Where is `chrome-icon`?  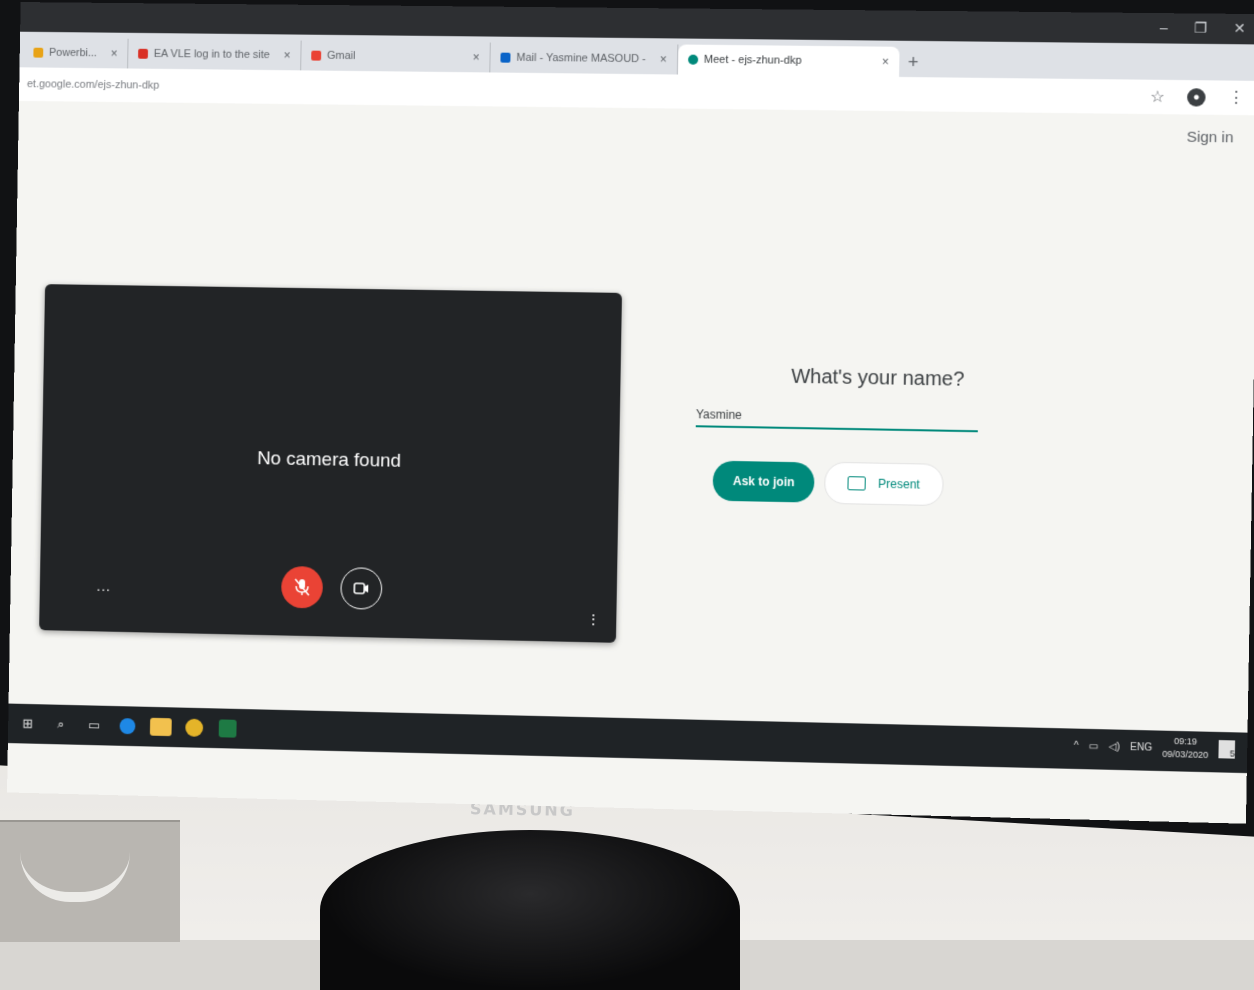 chrome-icon is located at coordinates (194, 728).